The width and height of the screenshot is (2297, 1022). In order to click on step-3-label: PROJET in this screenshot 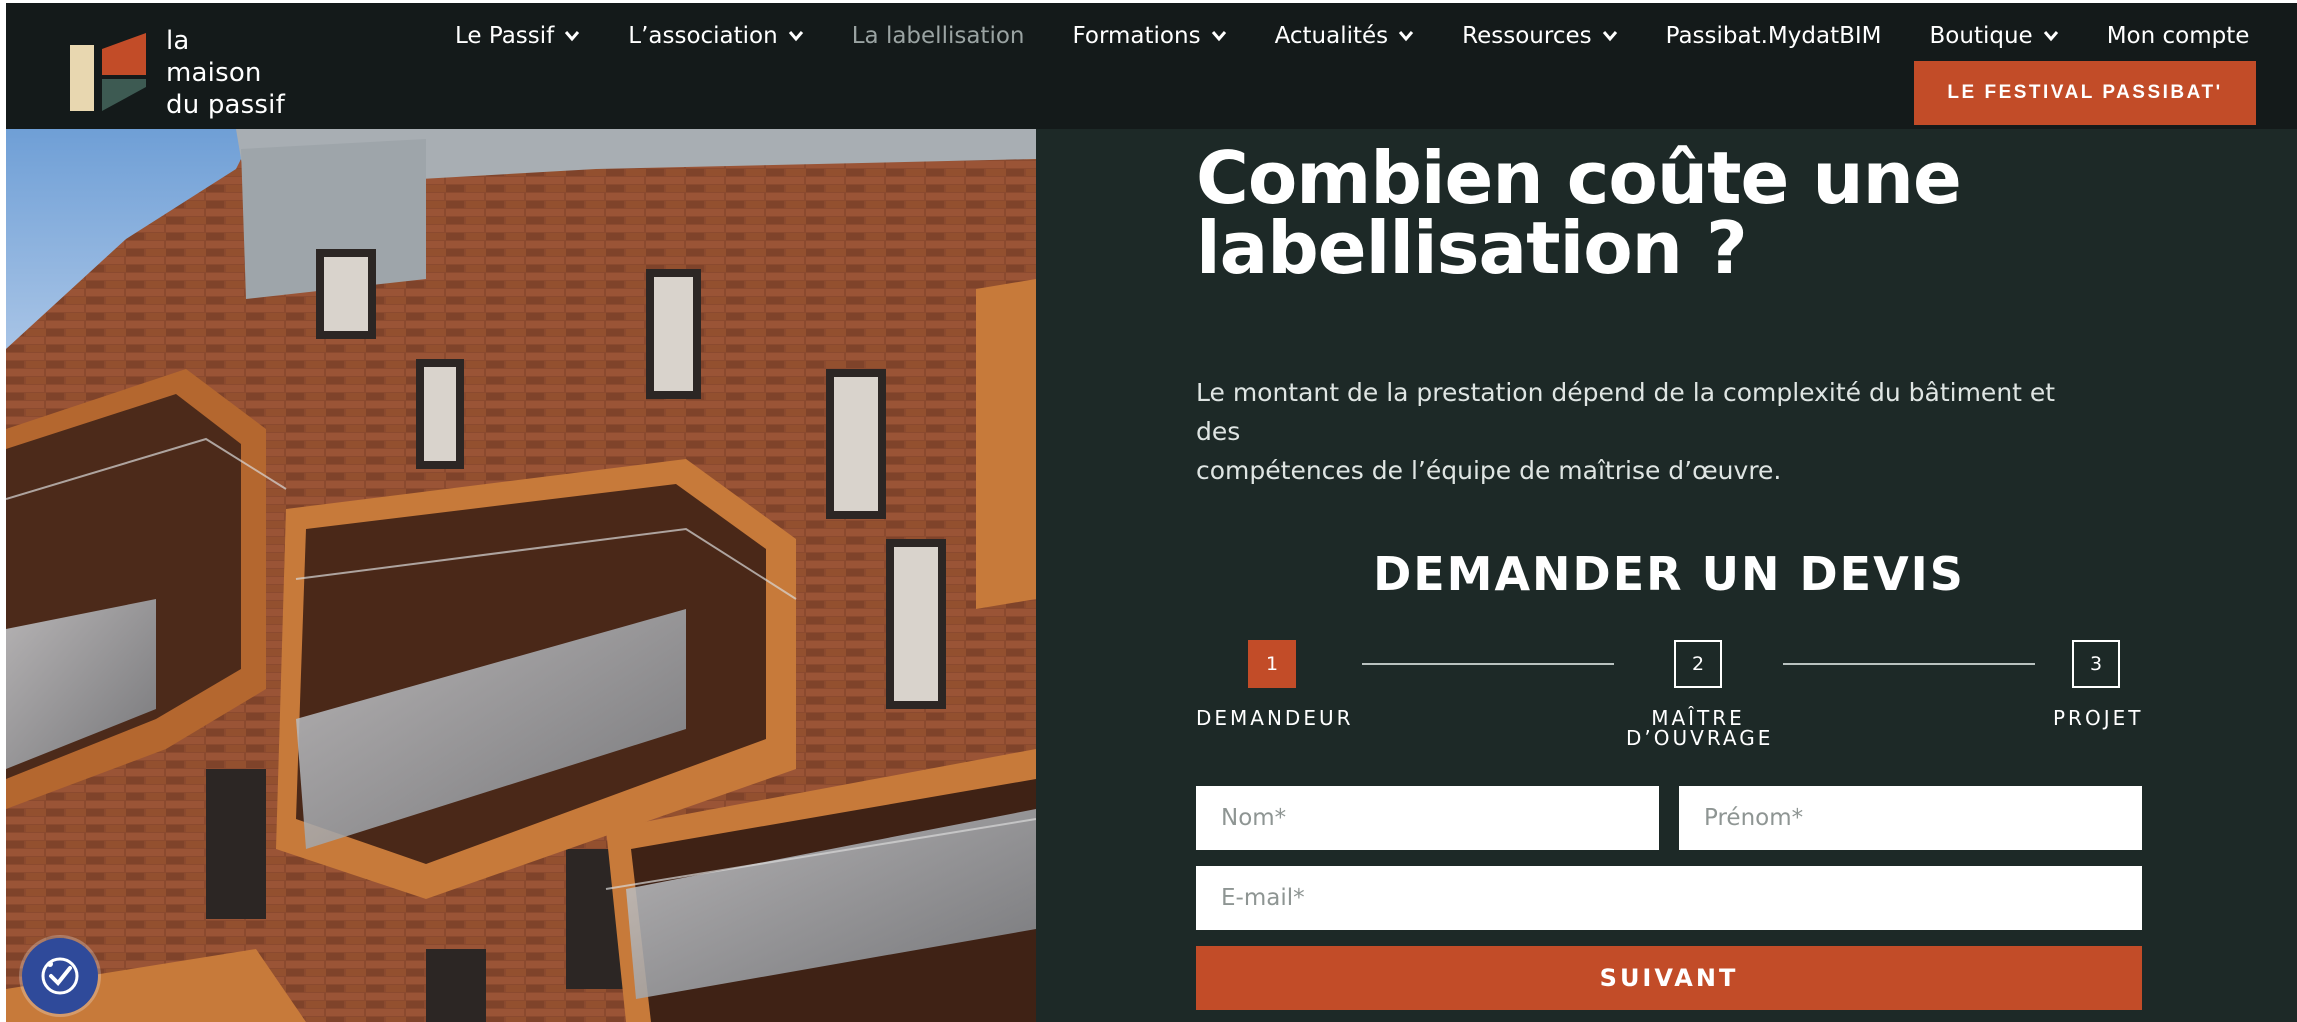, I will do `click(2098, 718)`.